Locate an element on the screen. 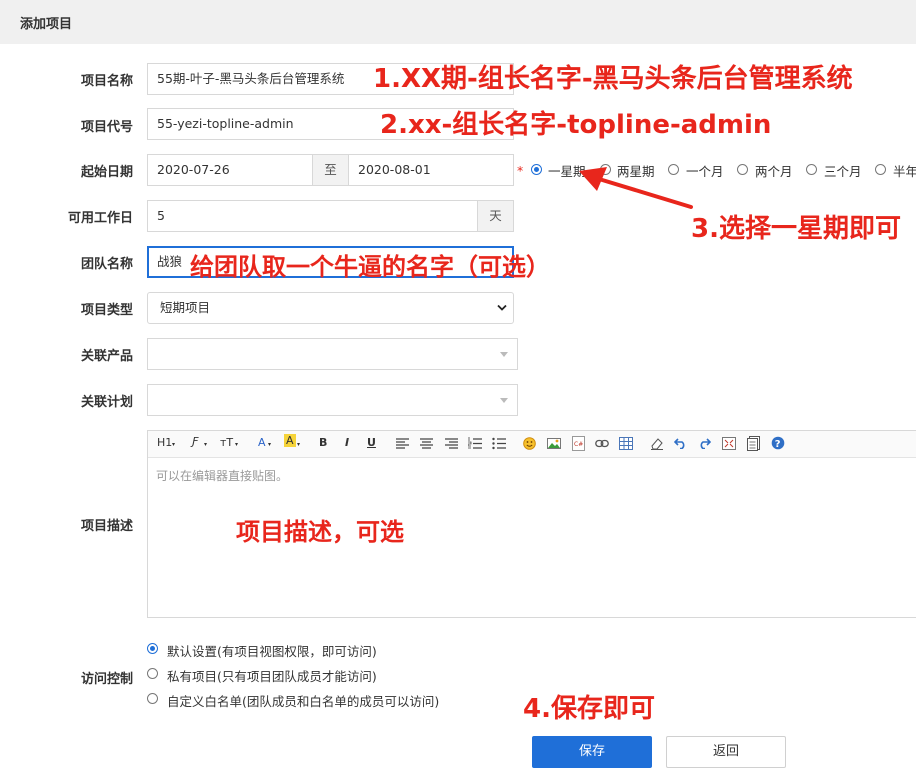 This screenshot has height=777, width=916. help-icon: ? is located at coordinates (778, 443).